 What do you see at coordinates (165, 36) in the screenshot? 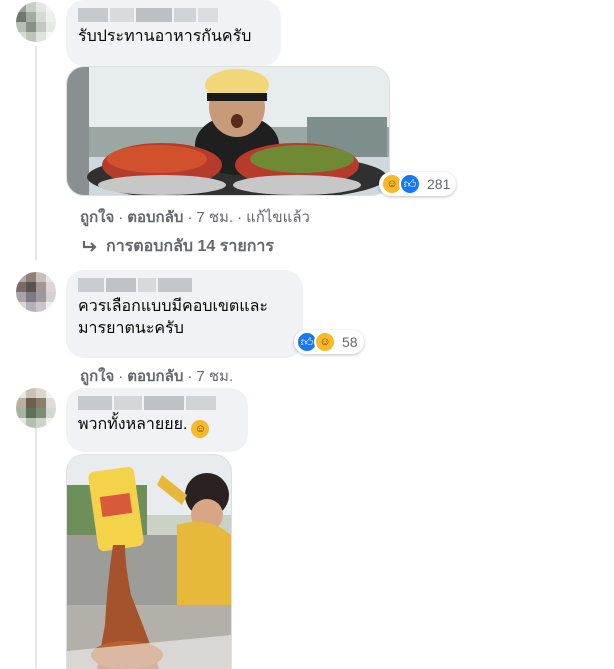
I see `comment-text: รับประทานอาหารกันครับ` at bounding box center [165, 36].